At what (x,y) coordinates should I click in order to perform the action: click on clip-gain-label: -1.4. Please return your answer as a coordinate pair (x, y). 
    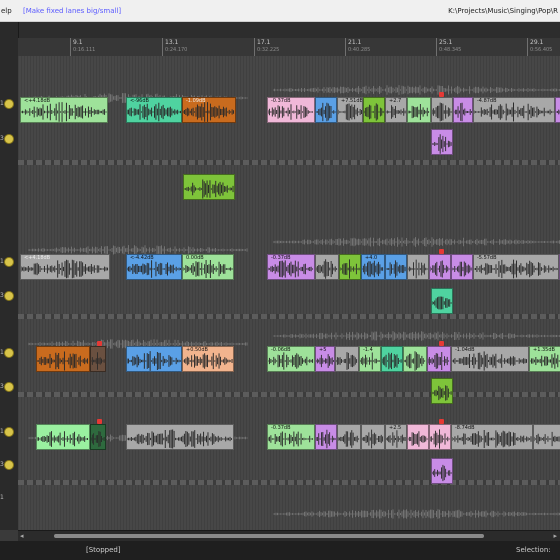
    Looking at the image, I should click on (368, 350).